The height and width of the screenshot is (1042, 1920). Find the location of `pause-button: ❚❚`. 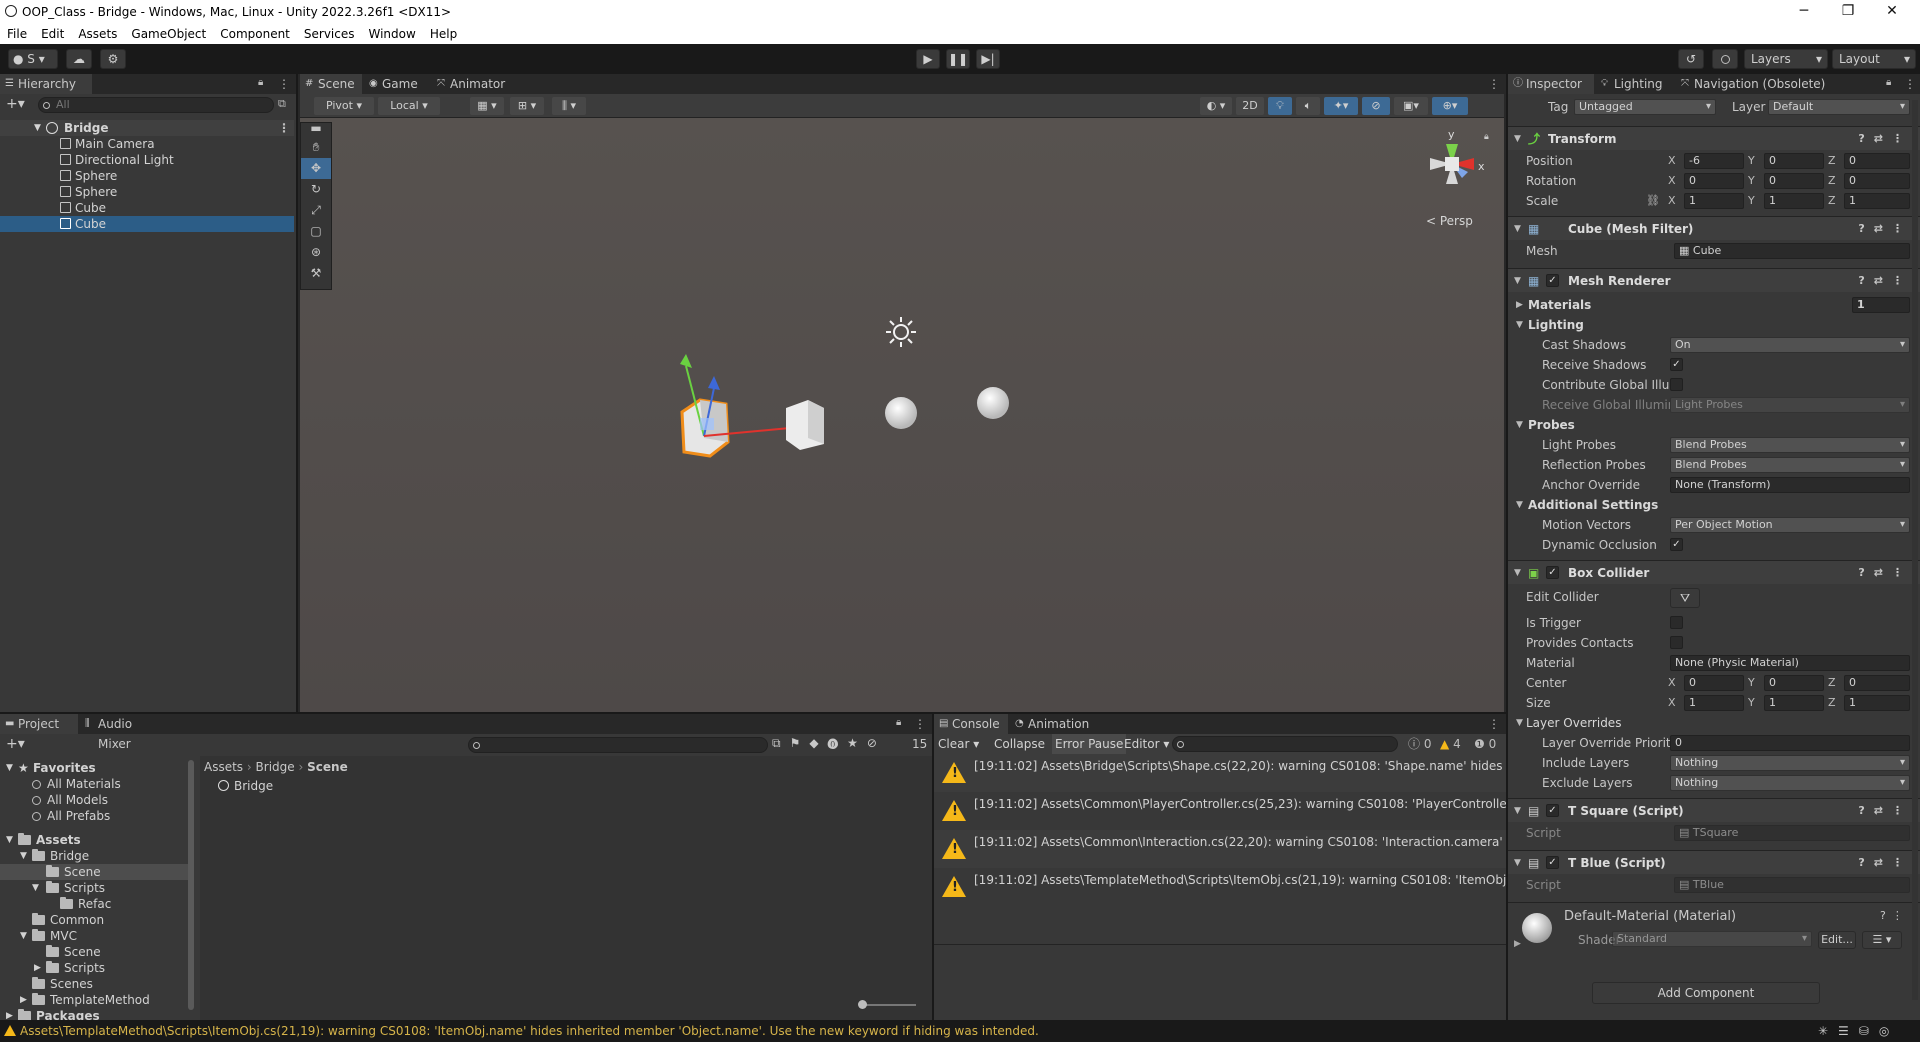

pause-button: ❚❚ is located at coordinates (958, 59).